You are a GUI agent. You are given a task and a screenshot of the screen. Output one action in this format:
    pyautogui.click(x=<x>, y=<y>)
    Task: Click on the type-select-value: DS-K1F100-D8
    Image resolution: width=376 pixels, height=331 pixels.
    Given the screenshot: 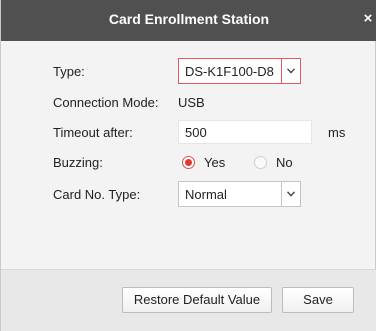 What is the action you would take?
    pyautogui.click(x=229, y=71)
    